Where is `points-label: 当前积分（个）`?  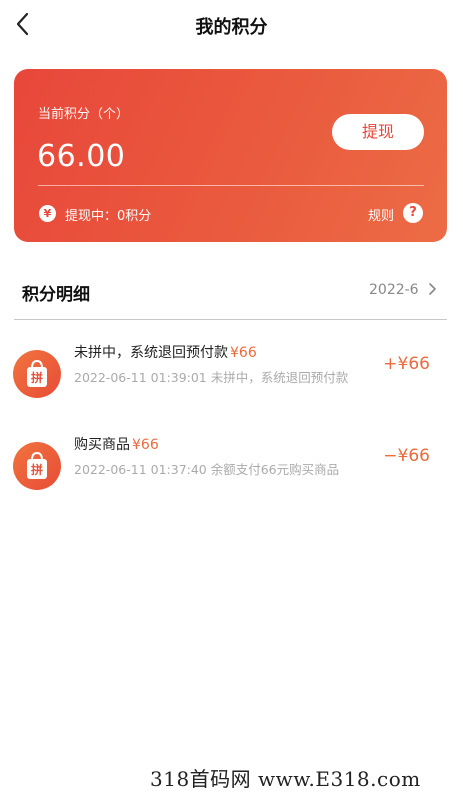
points-label: 当前积分（个） is located at coordinates (84, 114).